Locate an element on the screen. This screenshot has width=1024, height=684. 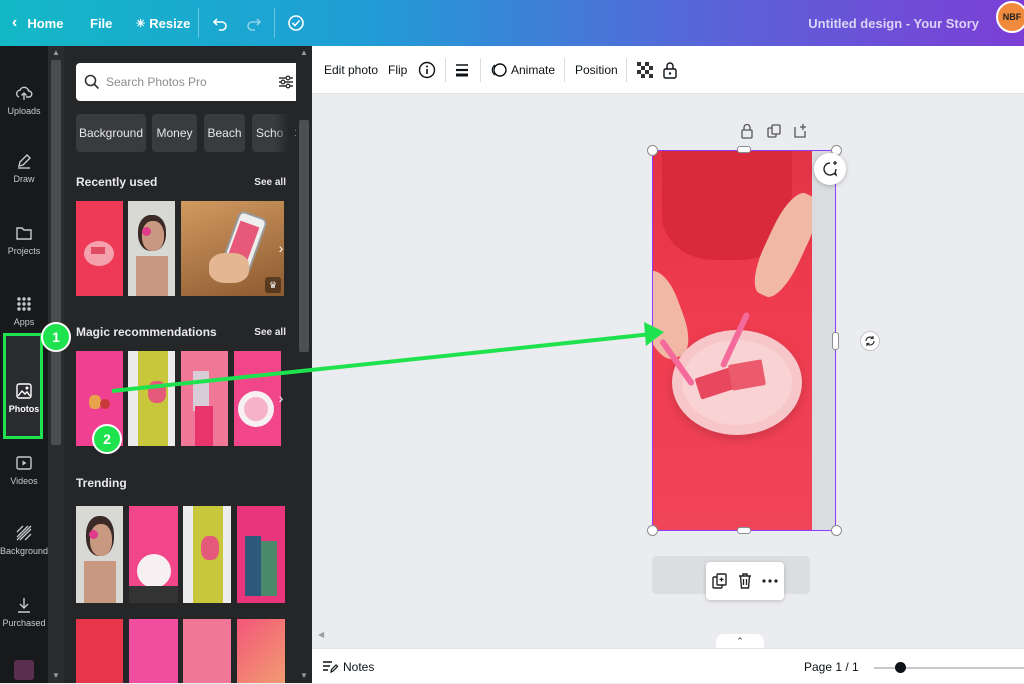
annotation-arrow-head is located at coordinates (654, 334).